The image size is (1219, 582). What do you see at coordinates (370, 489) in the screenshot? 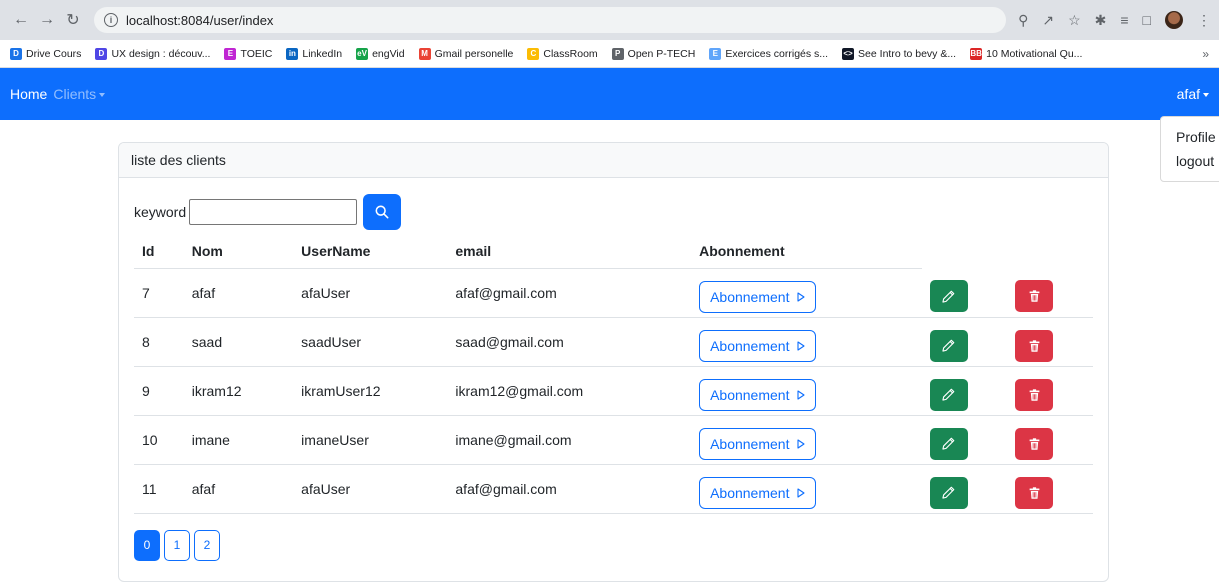
I see `cell-username: afaUser` at bounding box center [370, 489].